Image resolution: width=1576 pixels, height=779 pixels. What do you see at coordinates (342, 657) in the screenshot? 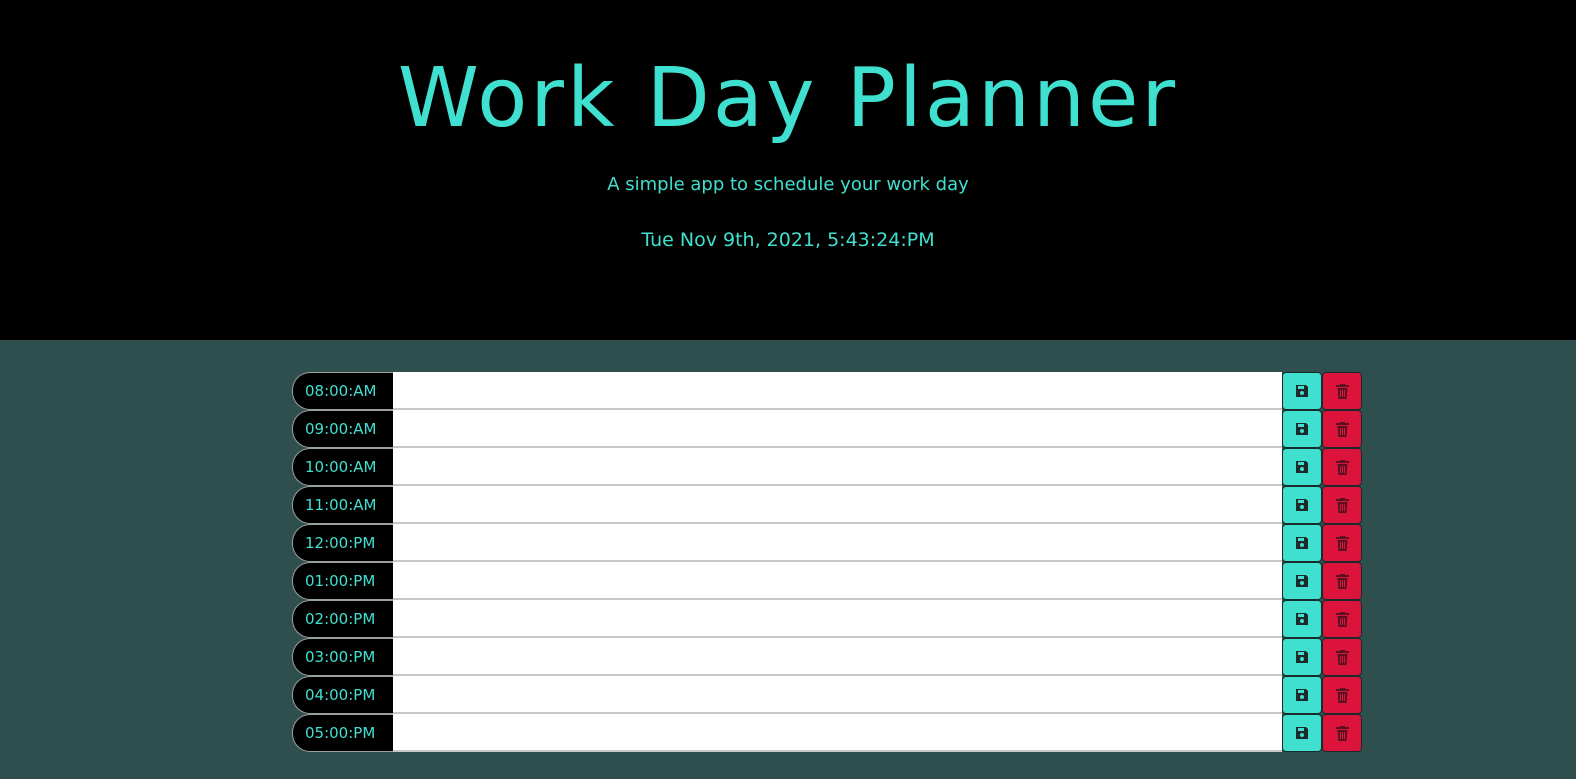
I see `hour-label: 03:00:PM` at bounding box center [342, 657].